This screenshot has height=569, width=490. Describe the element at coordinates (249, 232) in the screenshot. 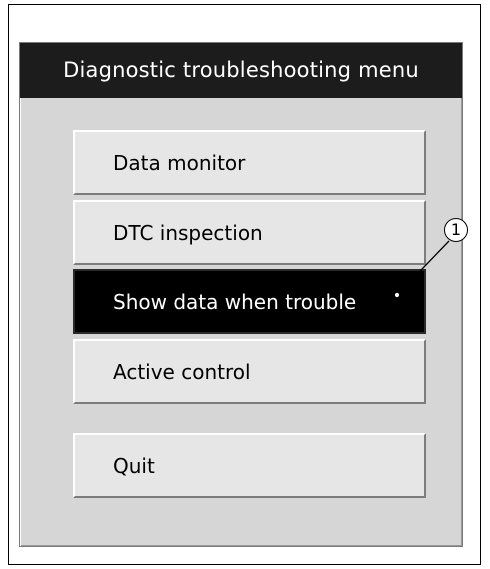

I see `dtc-inspection-button: DTC inspection` at that location.